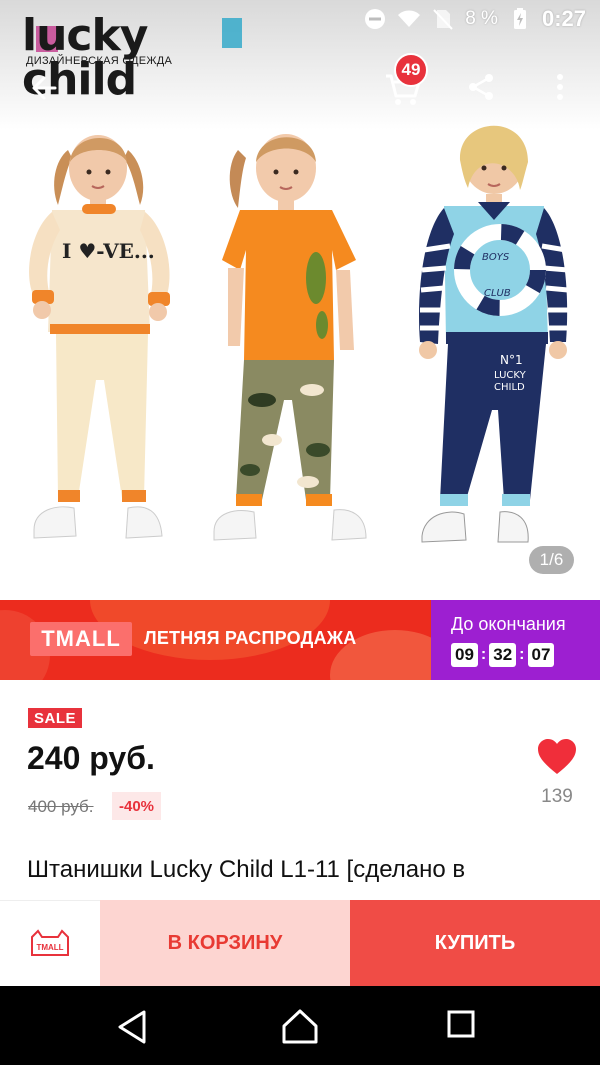 This screenshot has width=600, height=1065. What do you see at coordinates (409, 18) in the screenshot?
I see `wifi-icon` at bounding box center [409, 18].